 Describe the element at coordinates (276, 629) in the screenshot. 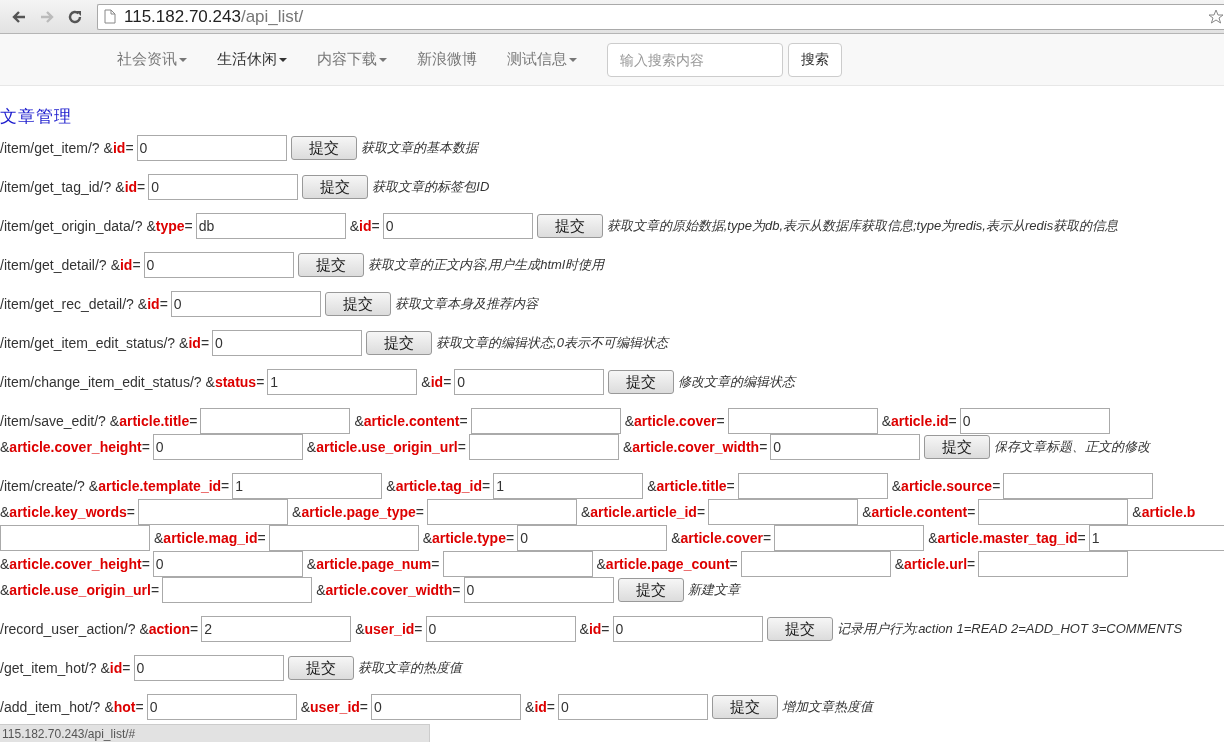

I see `param-input: 2` at that location.